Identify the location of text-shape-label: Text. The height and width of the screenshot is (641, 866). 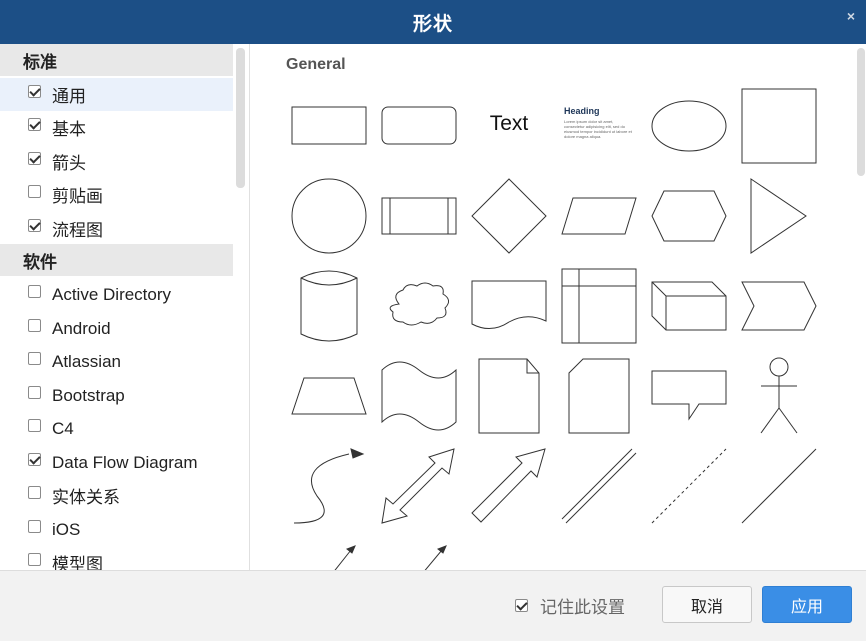
(509, 123).